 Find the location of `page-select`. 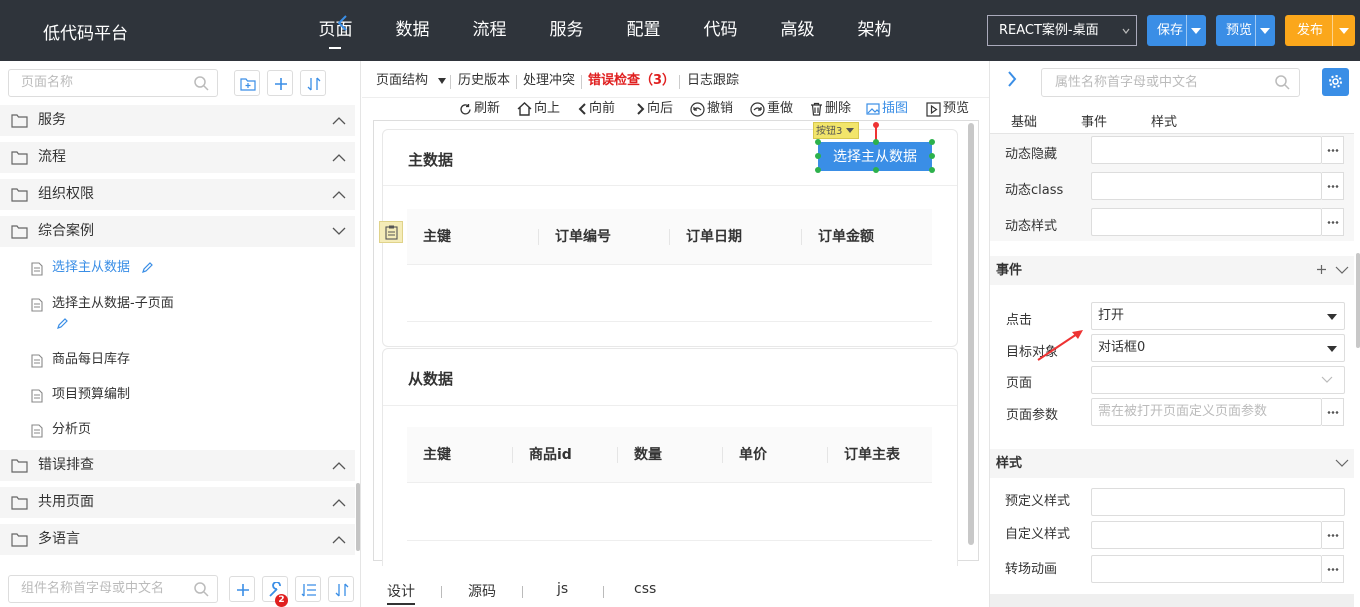

page-select is located at coordinates (1218, 380).